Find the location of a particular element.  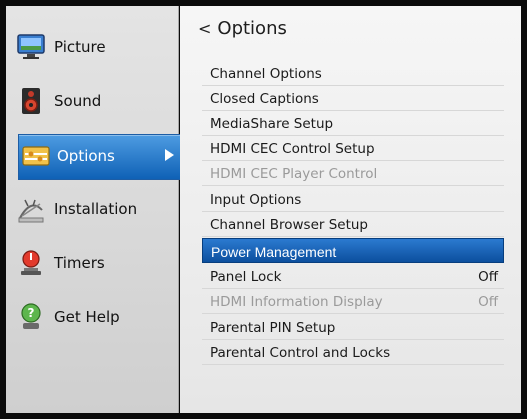

menu-item-label: HDMI CEC Control Setup is located at coordinates (292, 149).